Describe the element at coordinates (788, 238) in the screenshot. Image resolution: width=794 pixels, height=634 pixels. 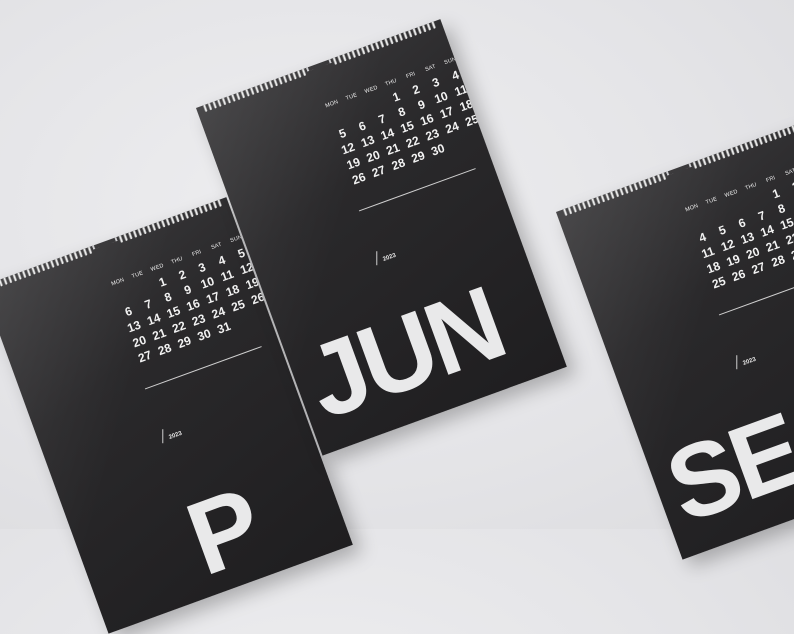
I see `day-number: 22` at that location.